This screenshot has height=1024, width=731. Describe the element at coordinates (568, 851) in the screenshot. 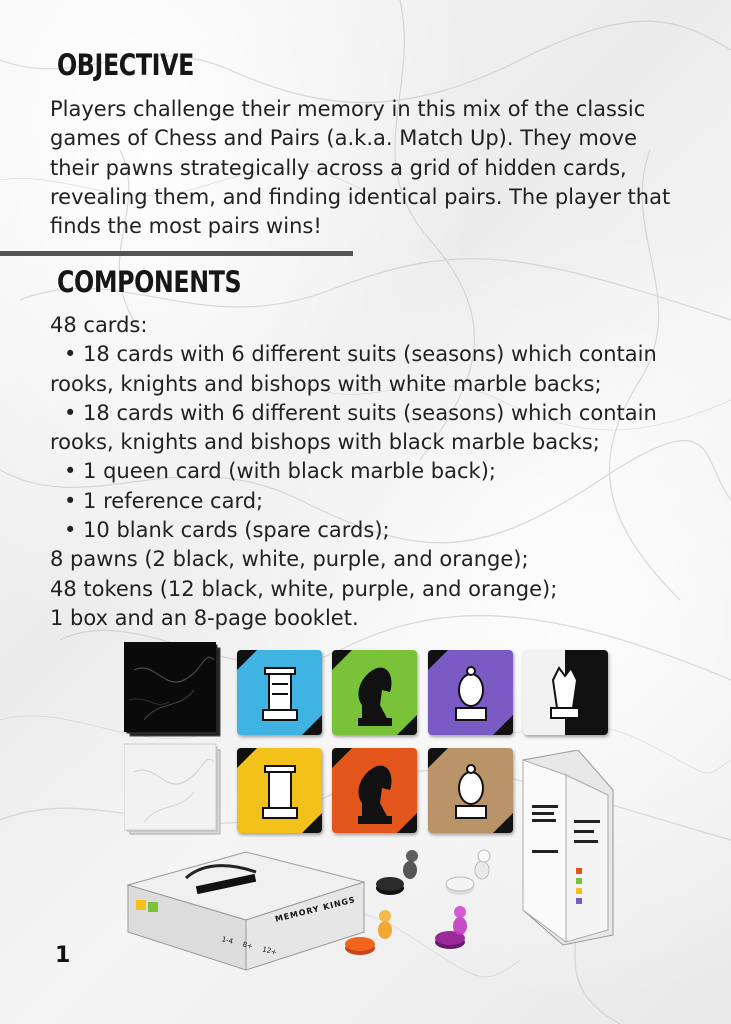

I see `booklet-illustration` at that location.